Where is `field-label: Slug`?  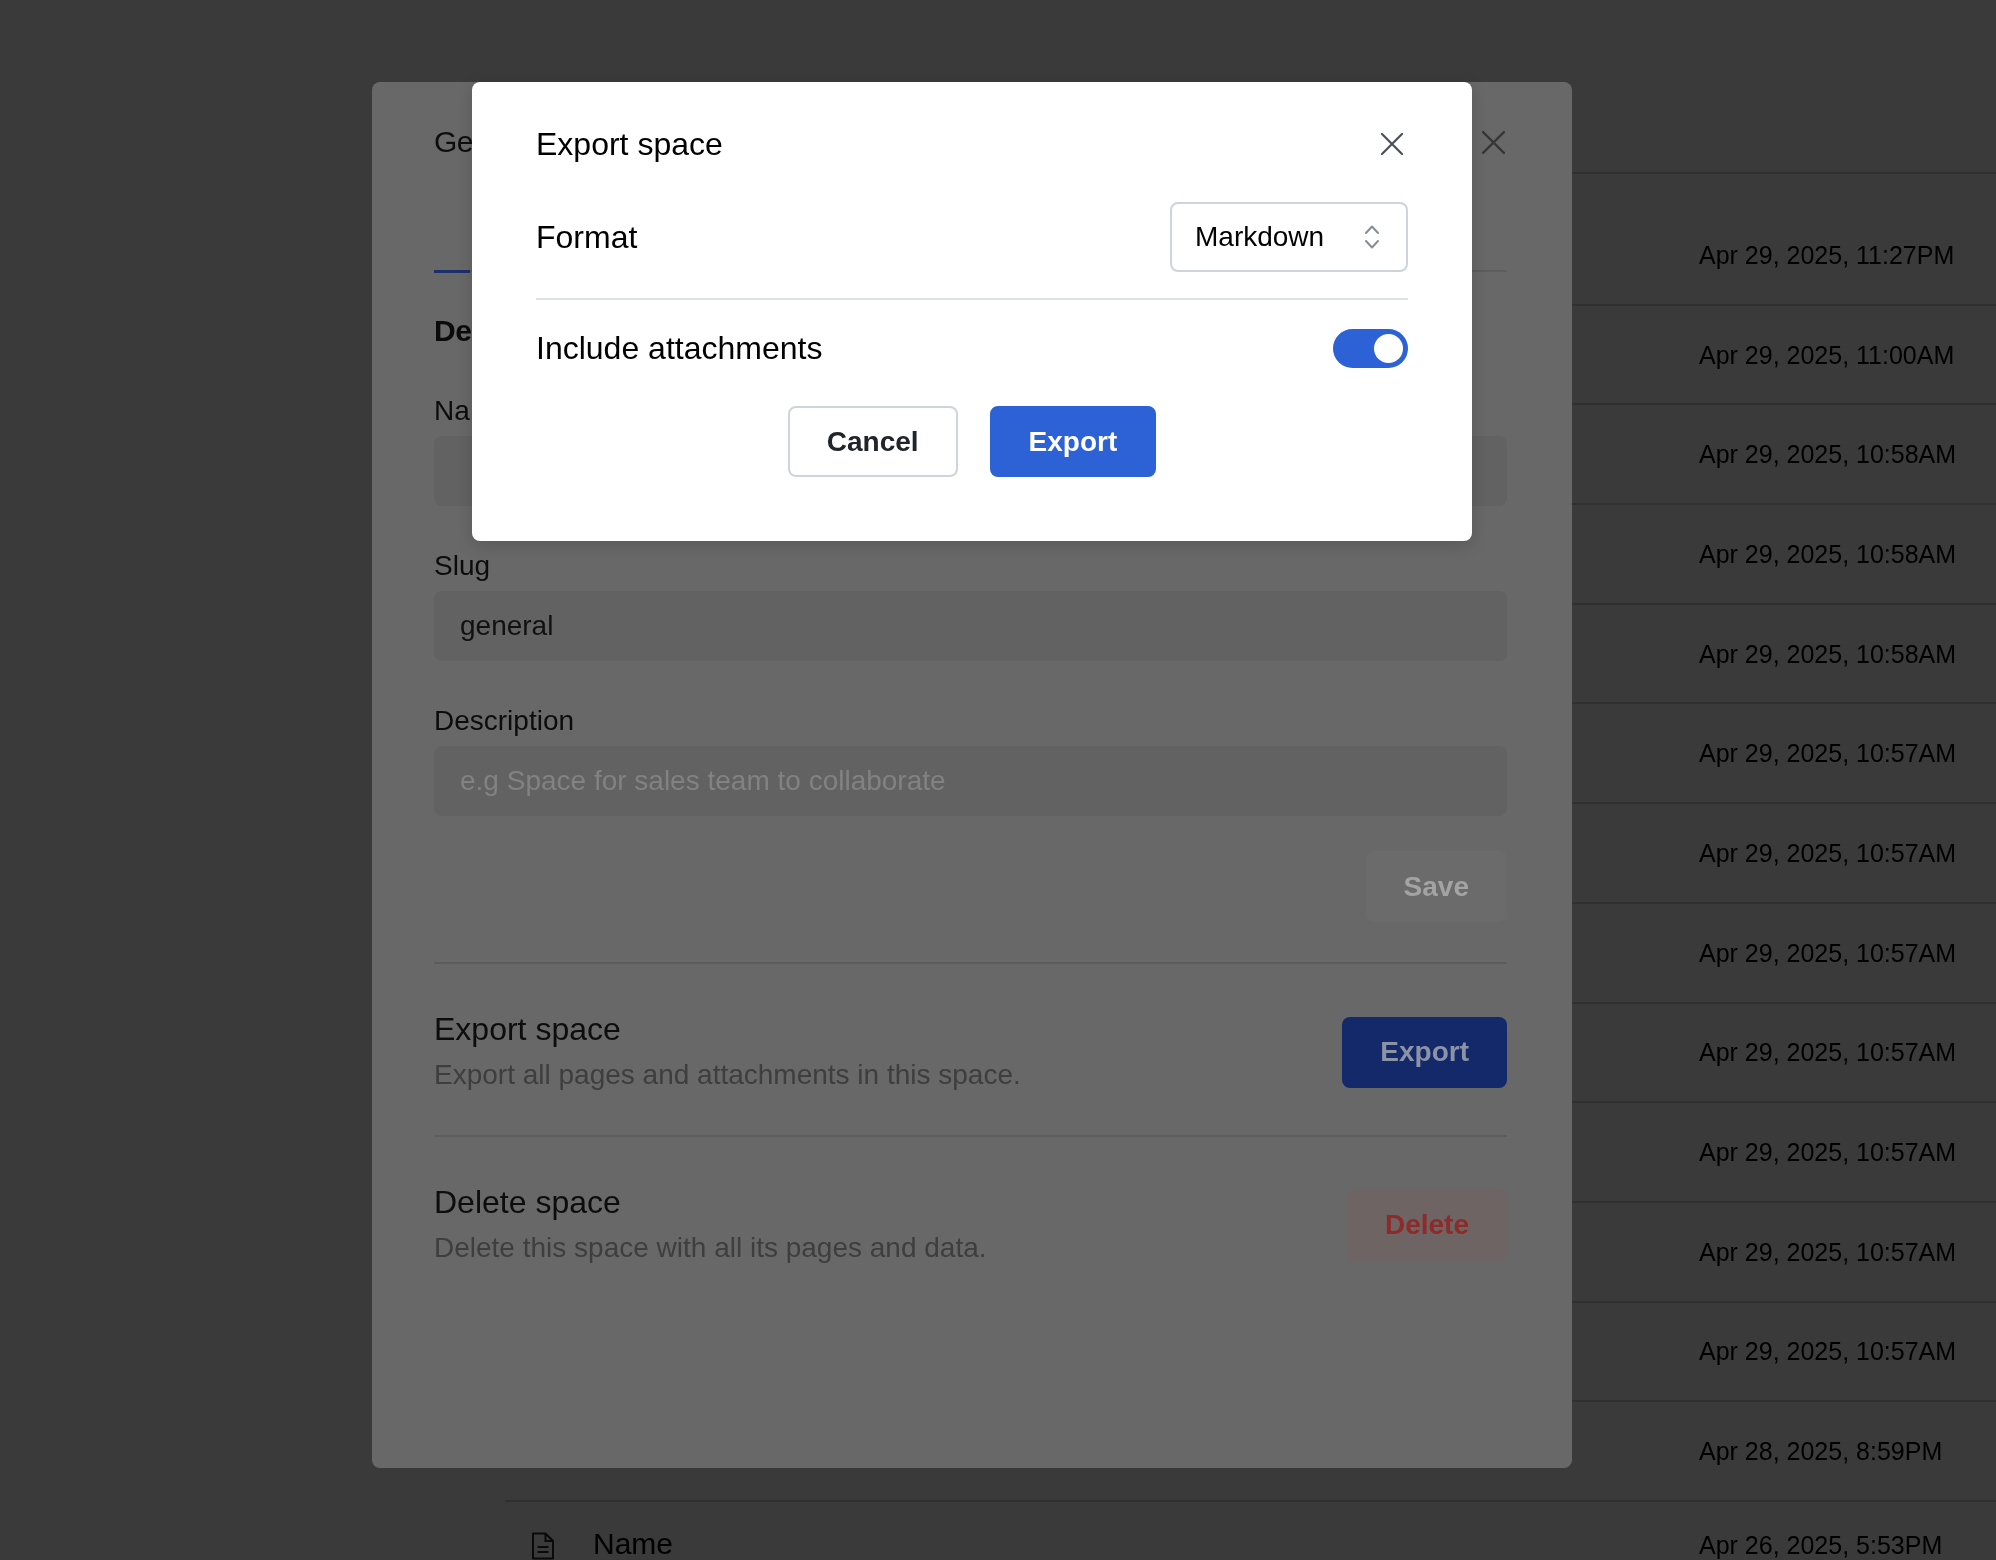 field-label: Slug is located at coordinates (462, 566).